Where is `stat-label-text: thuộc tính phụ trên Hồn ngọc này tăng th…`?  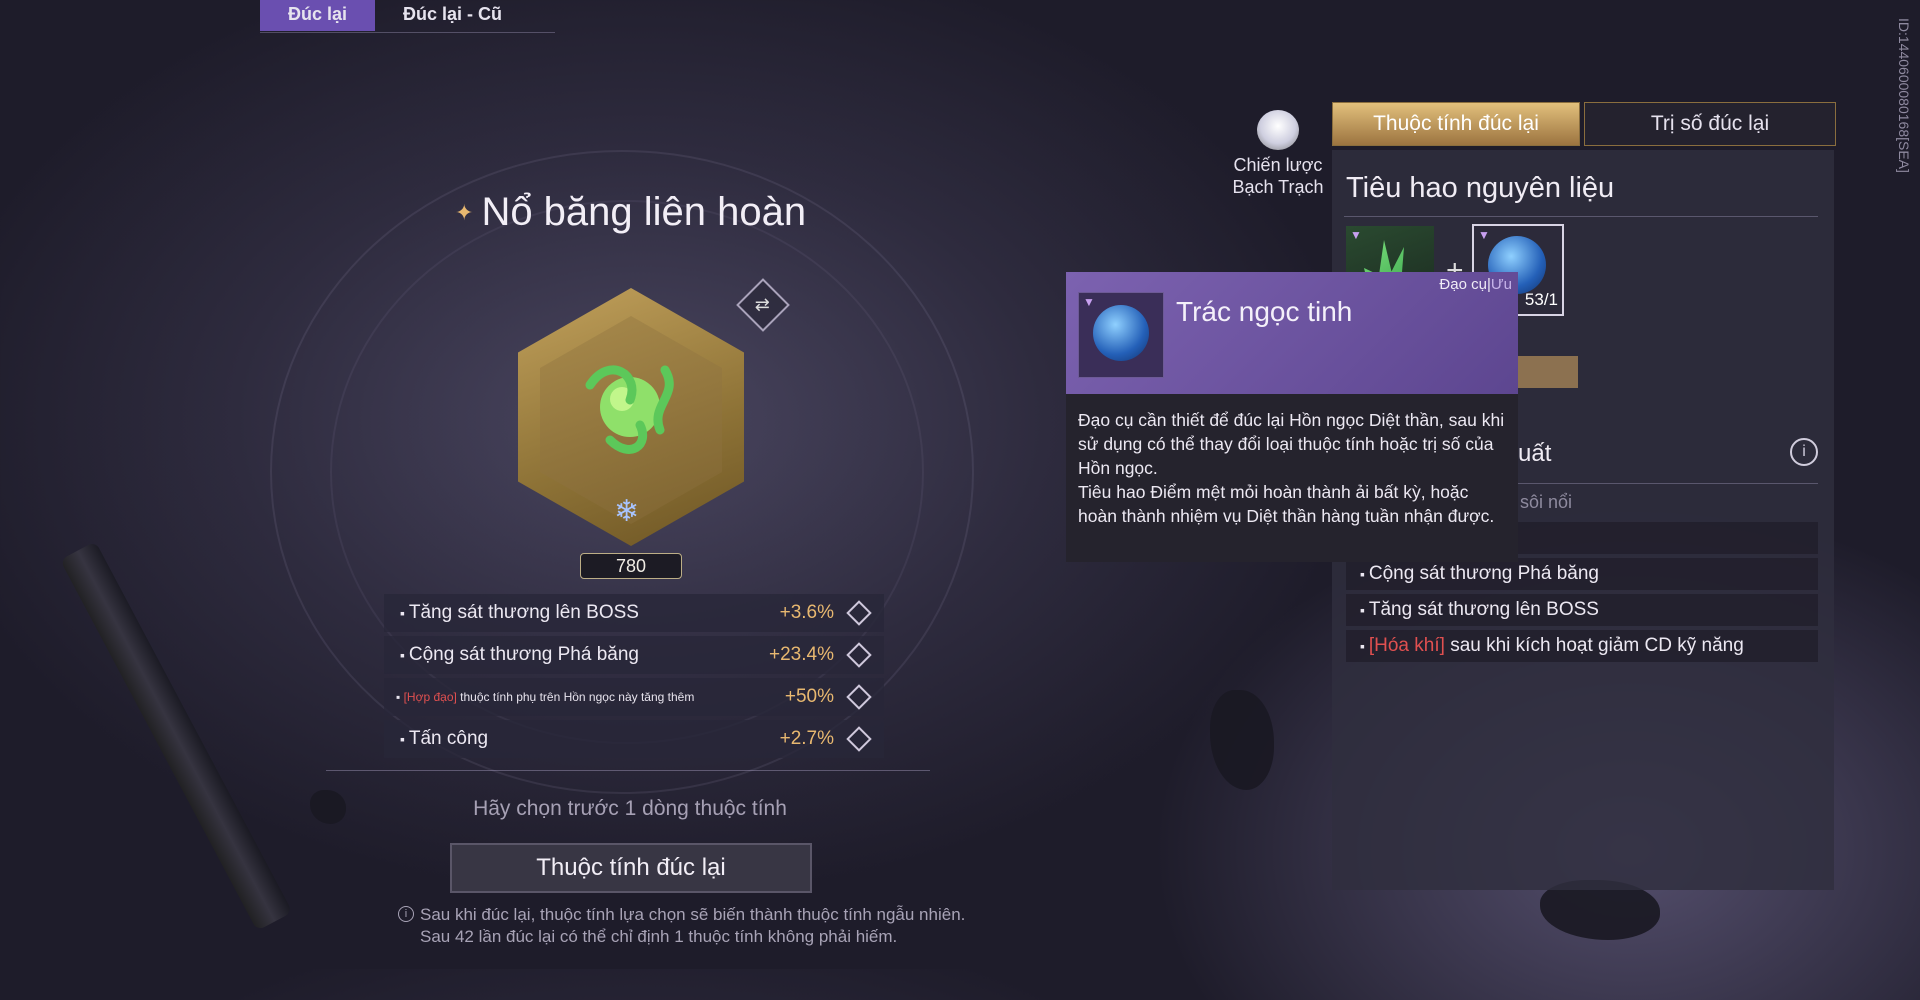
stat-label-text: thuộc tính phụ trên Hồn ngọc này tăng th… is located at coordinates (577, 696).